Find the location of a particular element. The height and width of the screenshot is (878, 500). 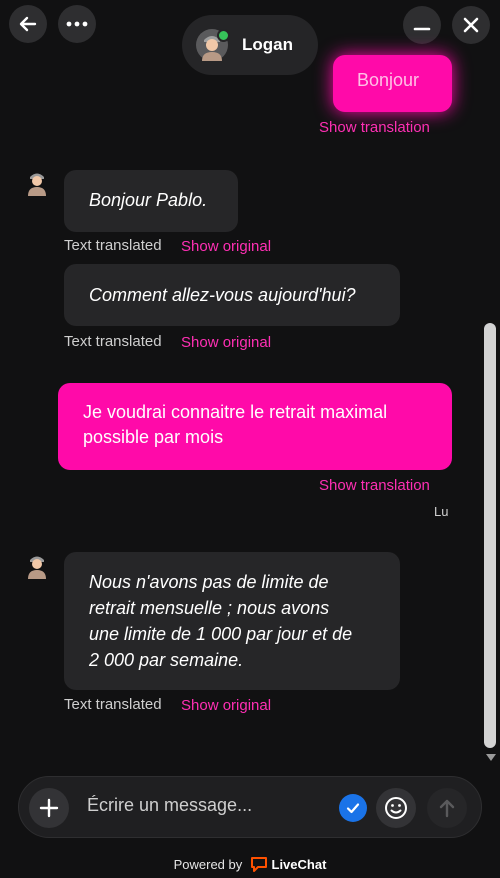

message-line: 2 000 par semaine. is located at coordinates (166, 660).